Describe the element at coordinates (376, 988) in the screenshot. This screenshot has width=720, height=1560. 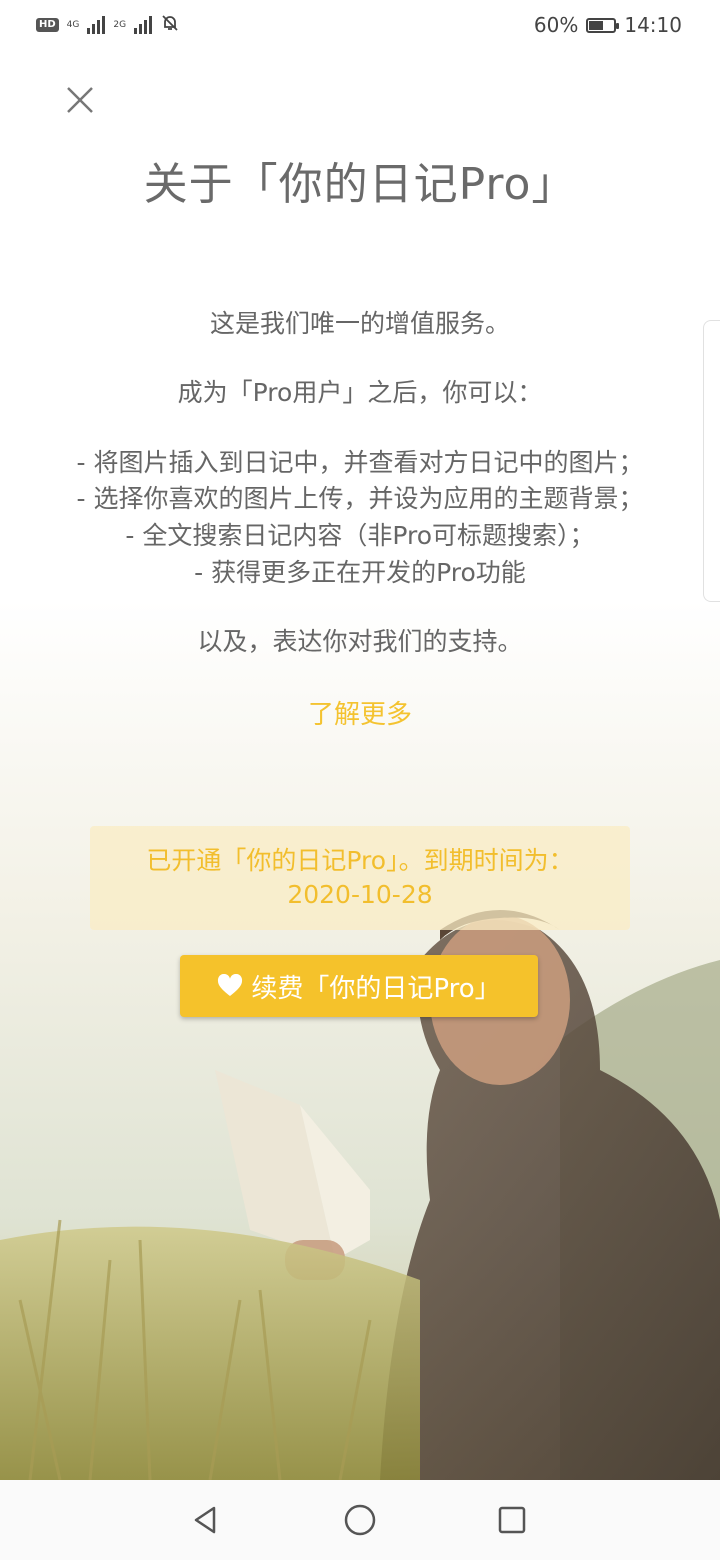
I see `renew-button-label: 续费「你的日记Pro」` at that location.